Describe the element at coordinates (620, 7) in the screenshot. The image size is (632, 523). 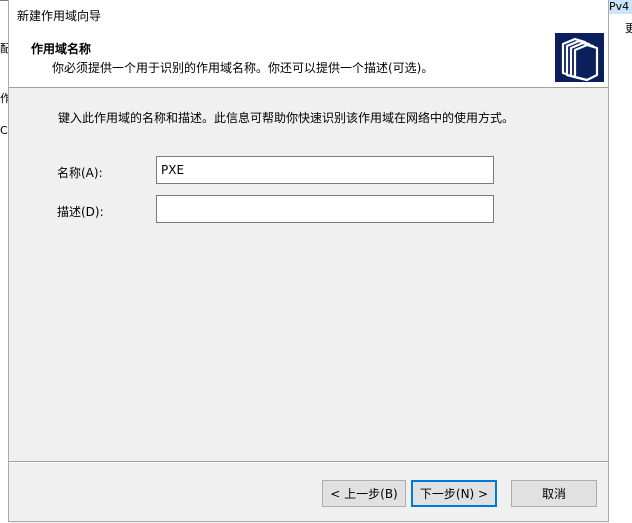
I see `background-tab-ipv4: Pv4` at that location.